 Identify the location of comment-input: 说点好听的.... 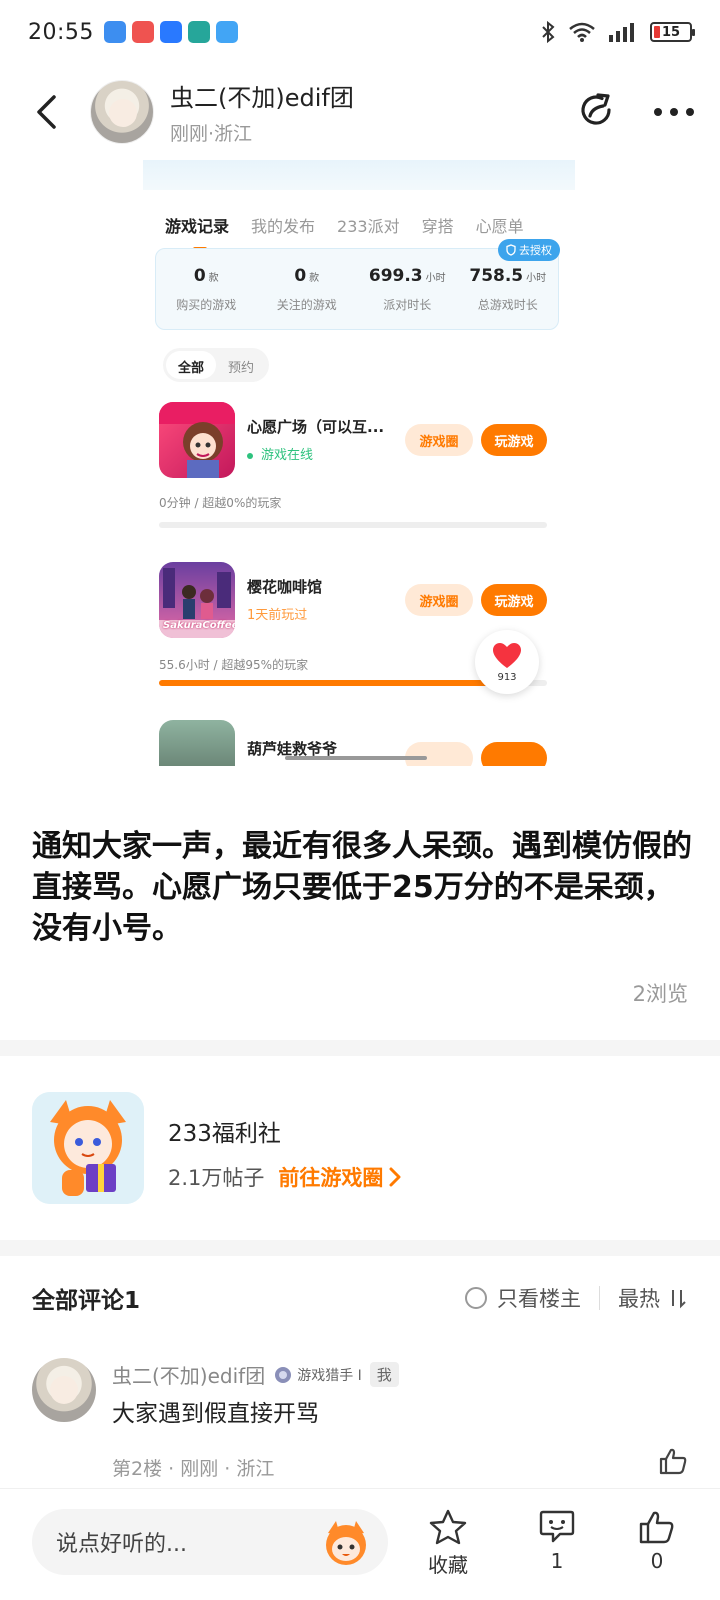
(210, 1542).